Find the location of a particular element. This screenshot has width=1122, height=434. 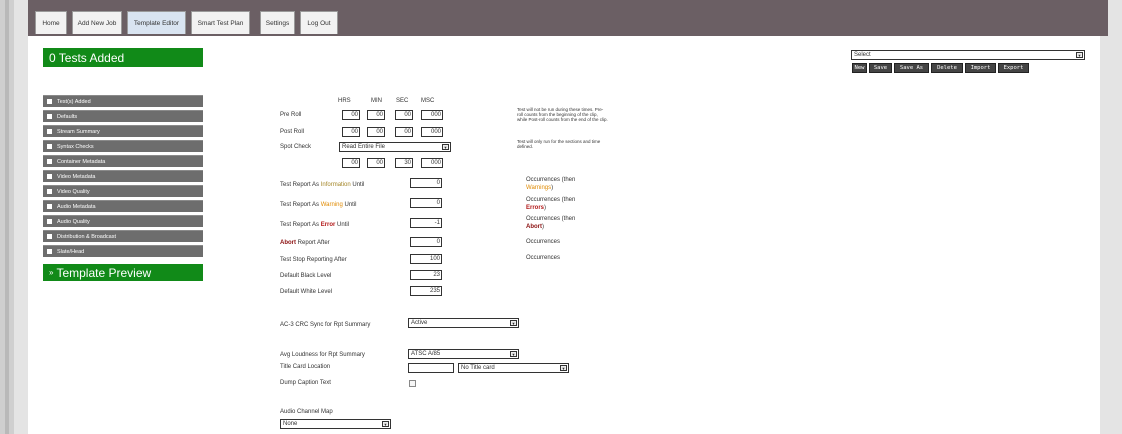

sidebar-item-label: Distribution & Broadcast is located at coordinates (86, 236).